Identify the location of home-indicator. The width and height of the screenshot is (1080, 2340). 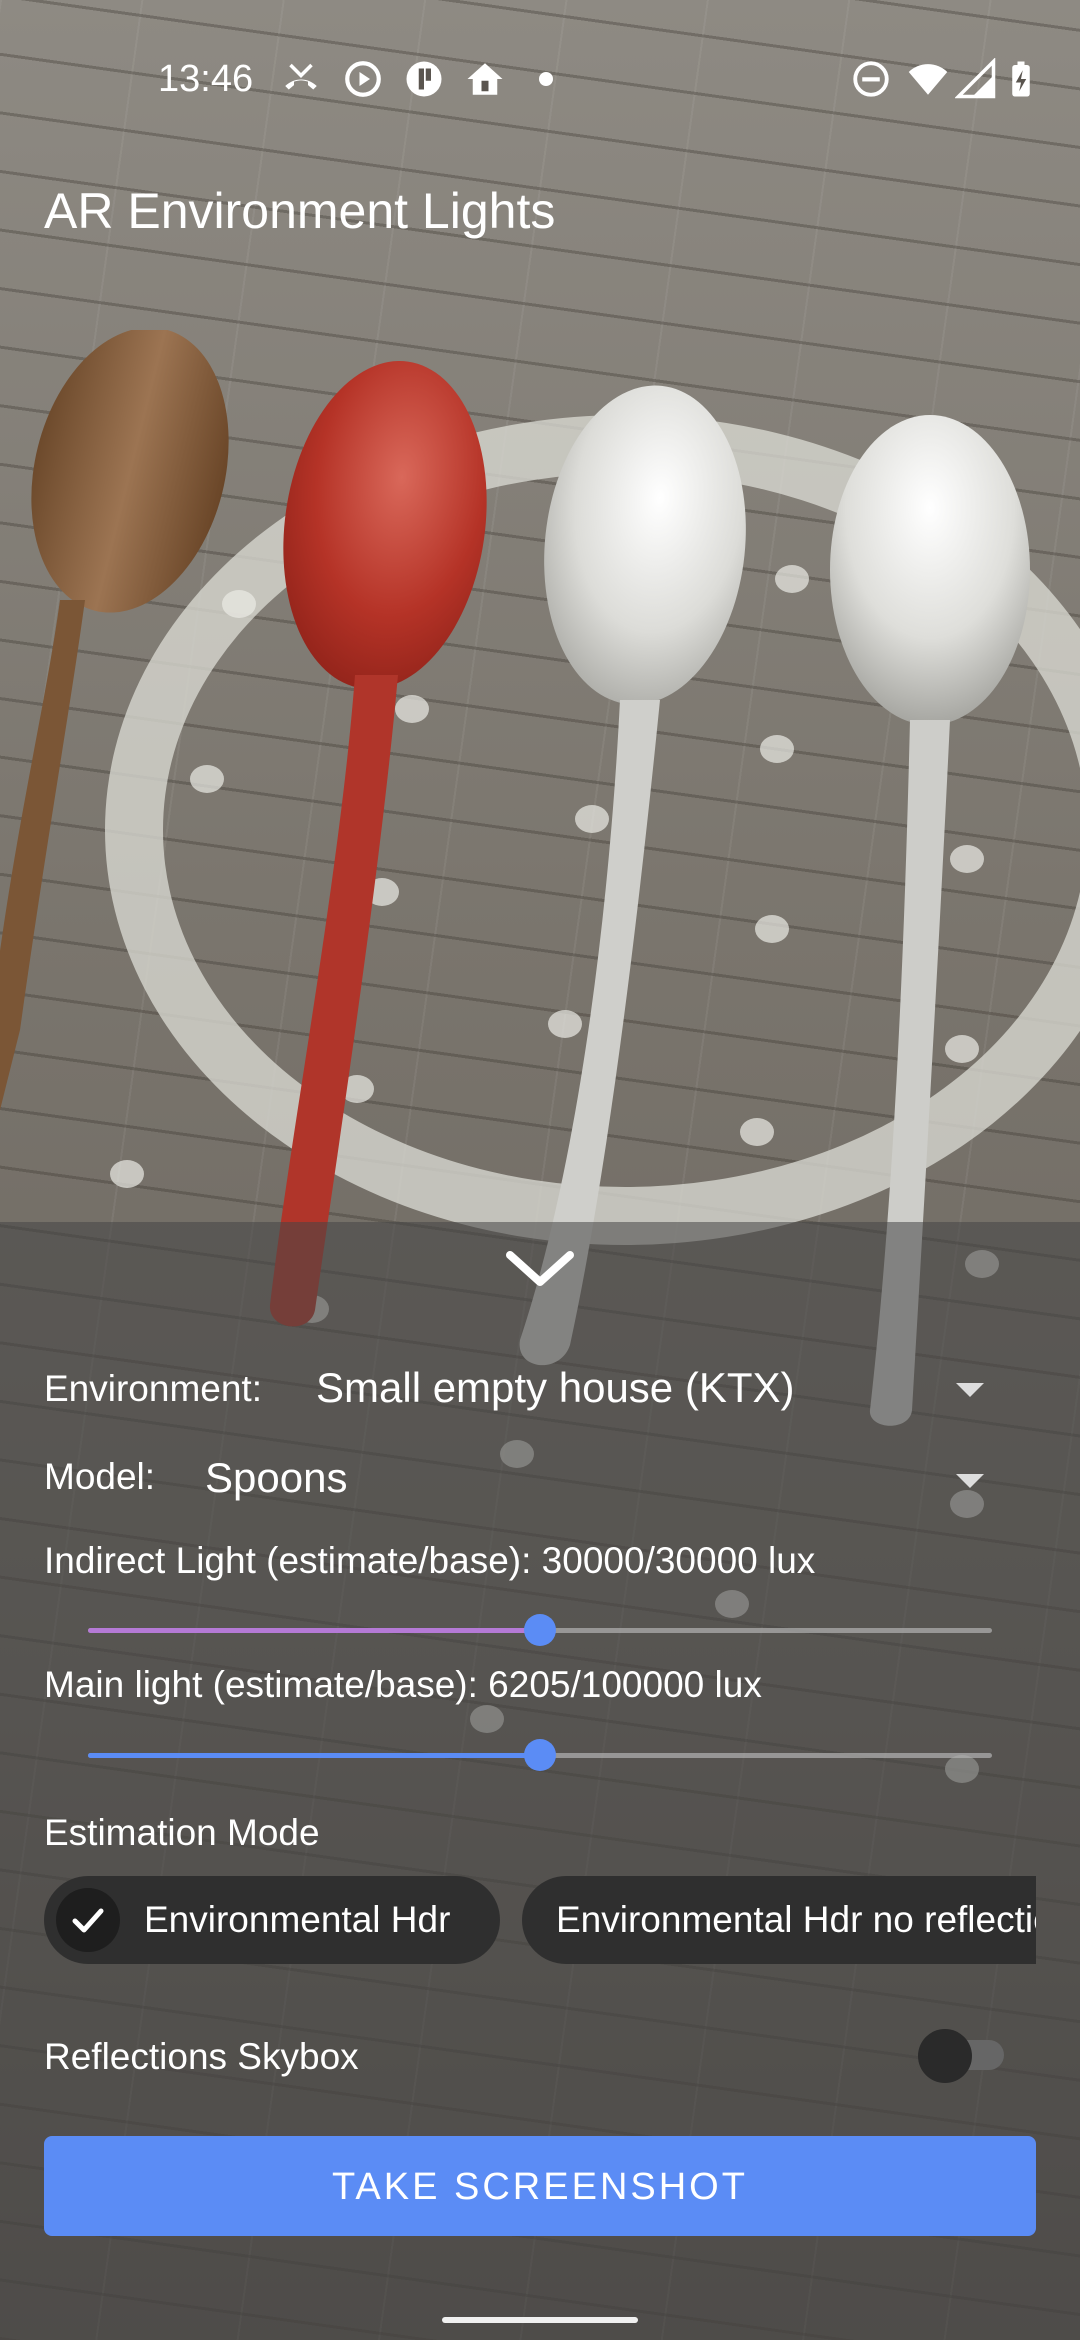
(540, 2320).